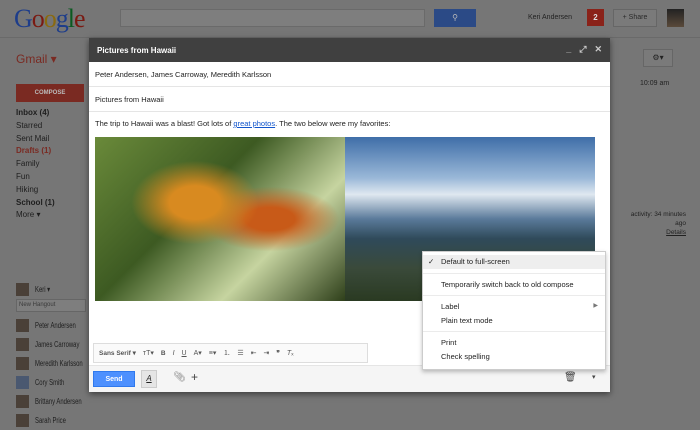 The width and height of the screenshot is (700, 430). I want to click on account-activity: activity: 34 minutes ago Details, so click(653, 223).